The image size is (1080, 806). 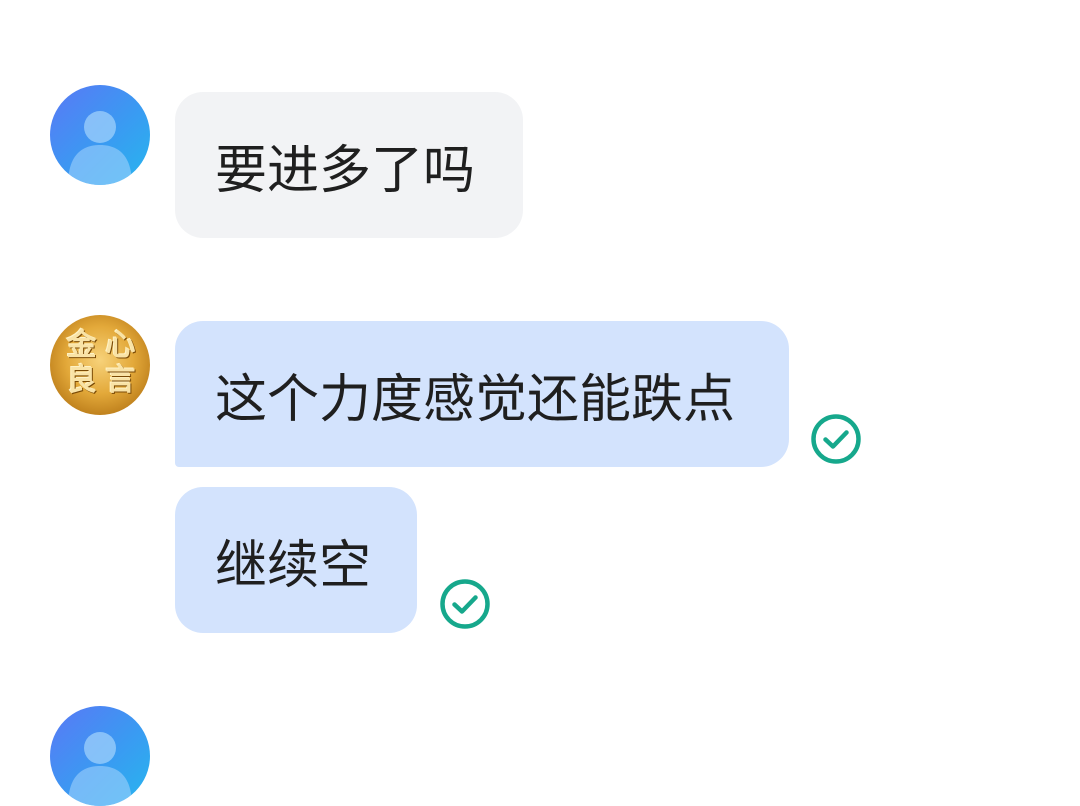 I want to click on avatar-lettering: 言, so click(x=120, y=380).